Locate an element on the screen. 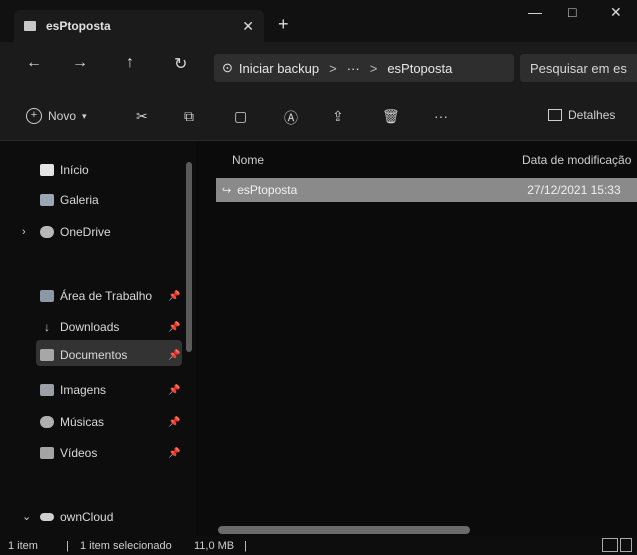  command-bar: + Novo ▾ ✂ ⧉ ▢ Ⓐ ⇪ 🗑 ··· Detalhes is located at coordinates (318, 117).